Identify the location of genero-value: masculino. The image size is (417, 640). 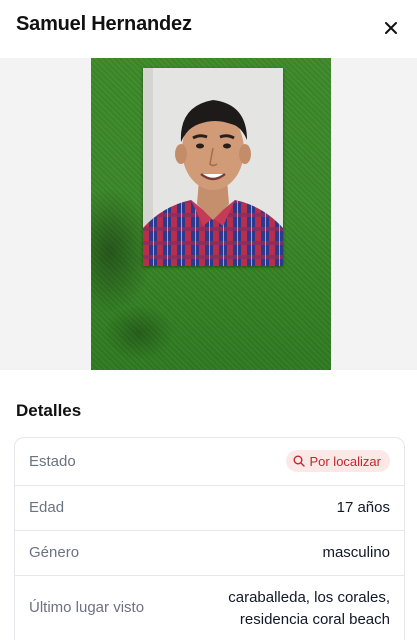
(356, 552).